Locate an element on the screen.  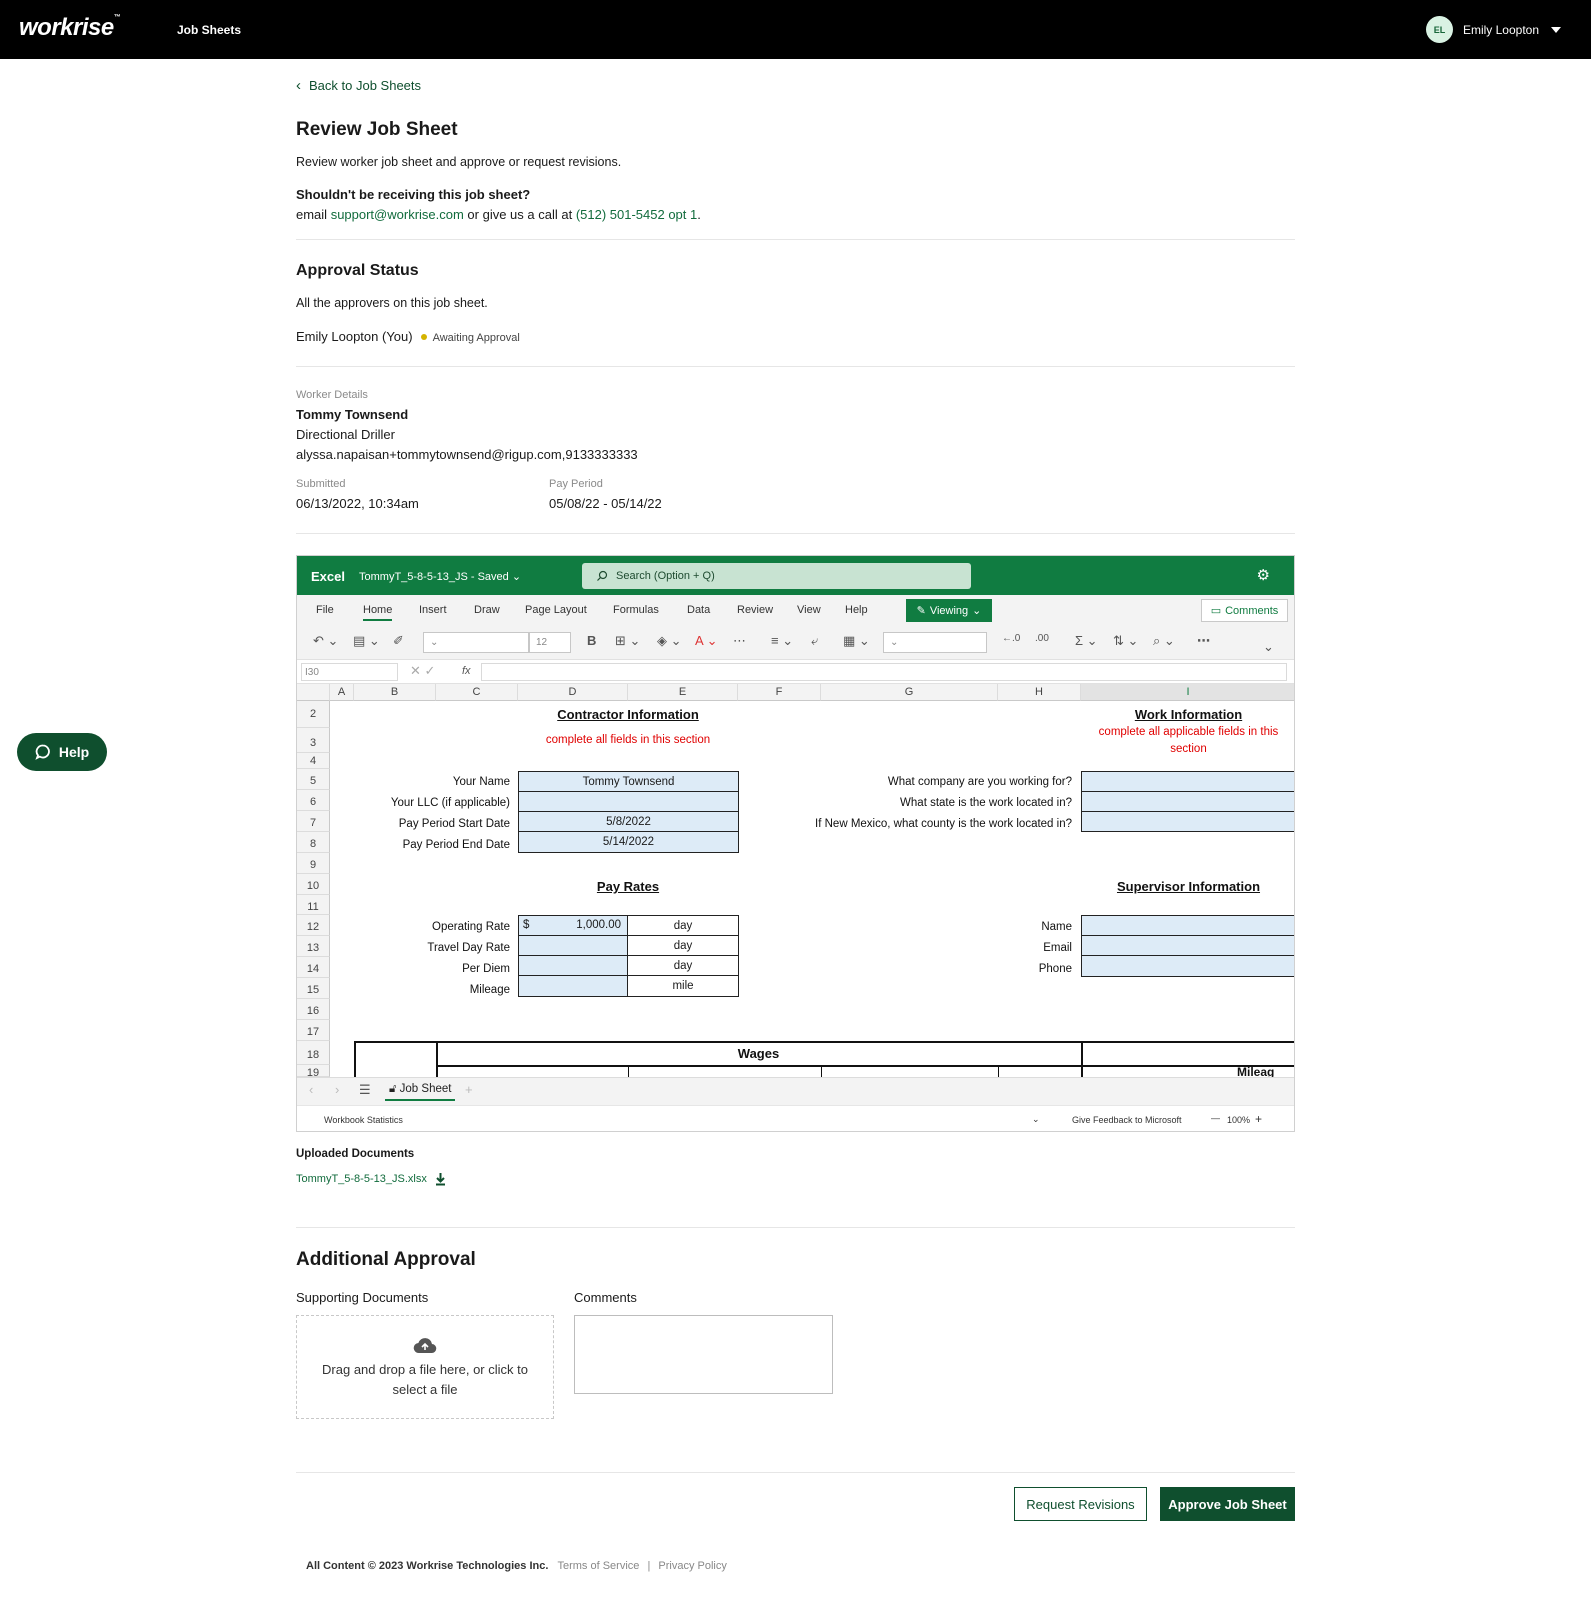
fill-color-icon: ◈ ⌄ is located at coordinates (669, 641).